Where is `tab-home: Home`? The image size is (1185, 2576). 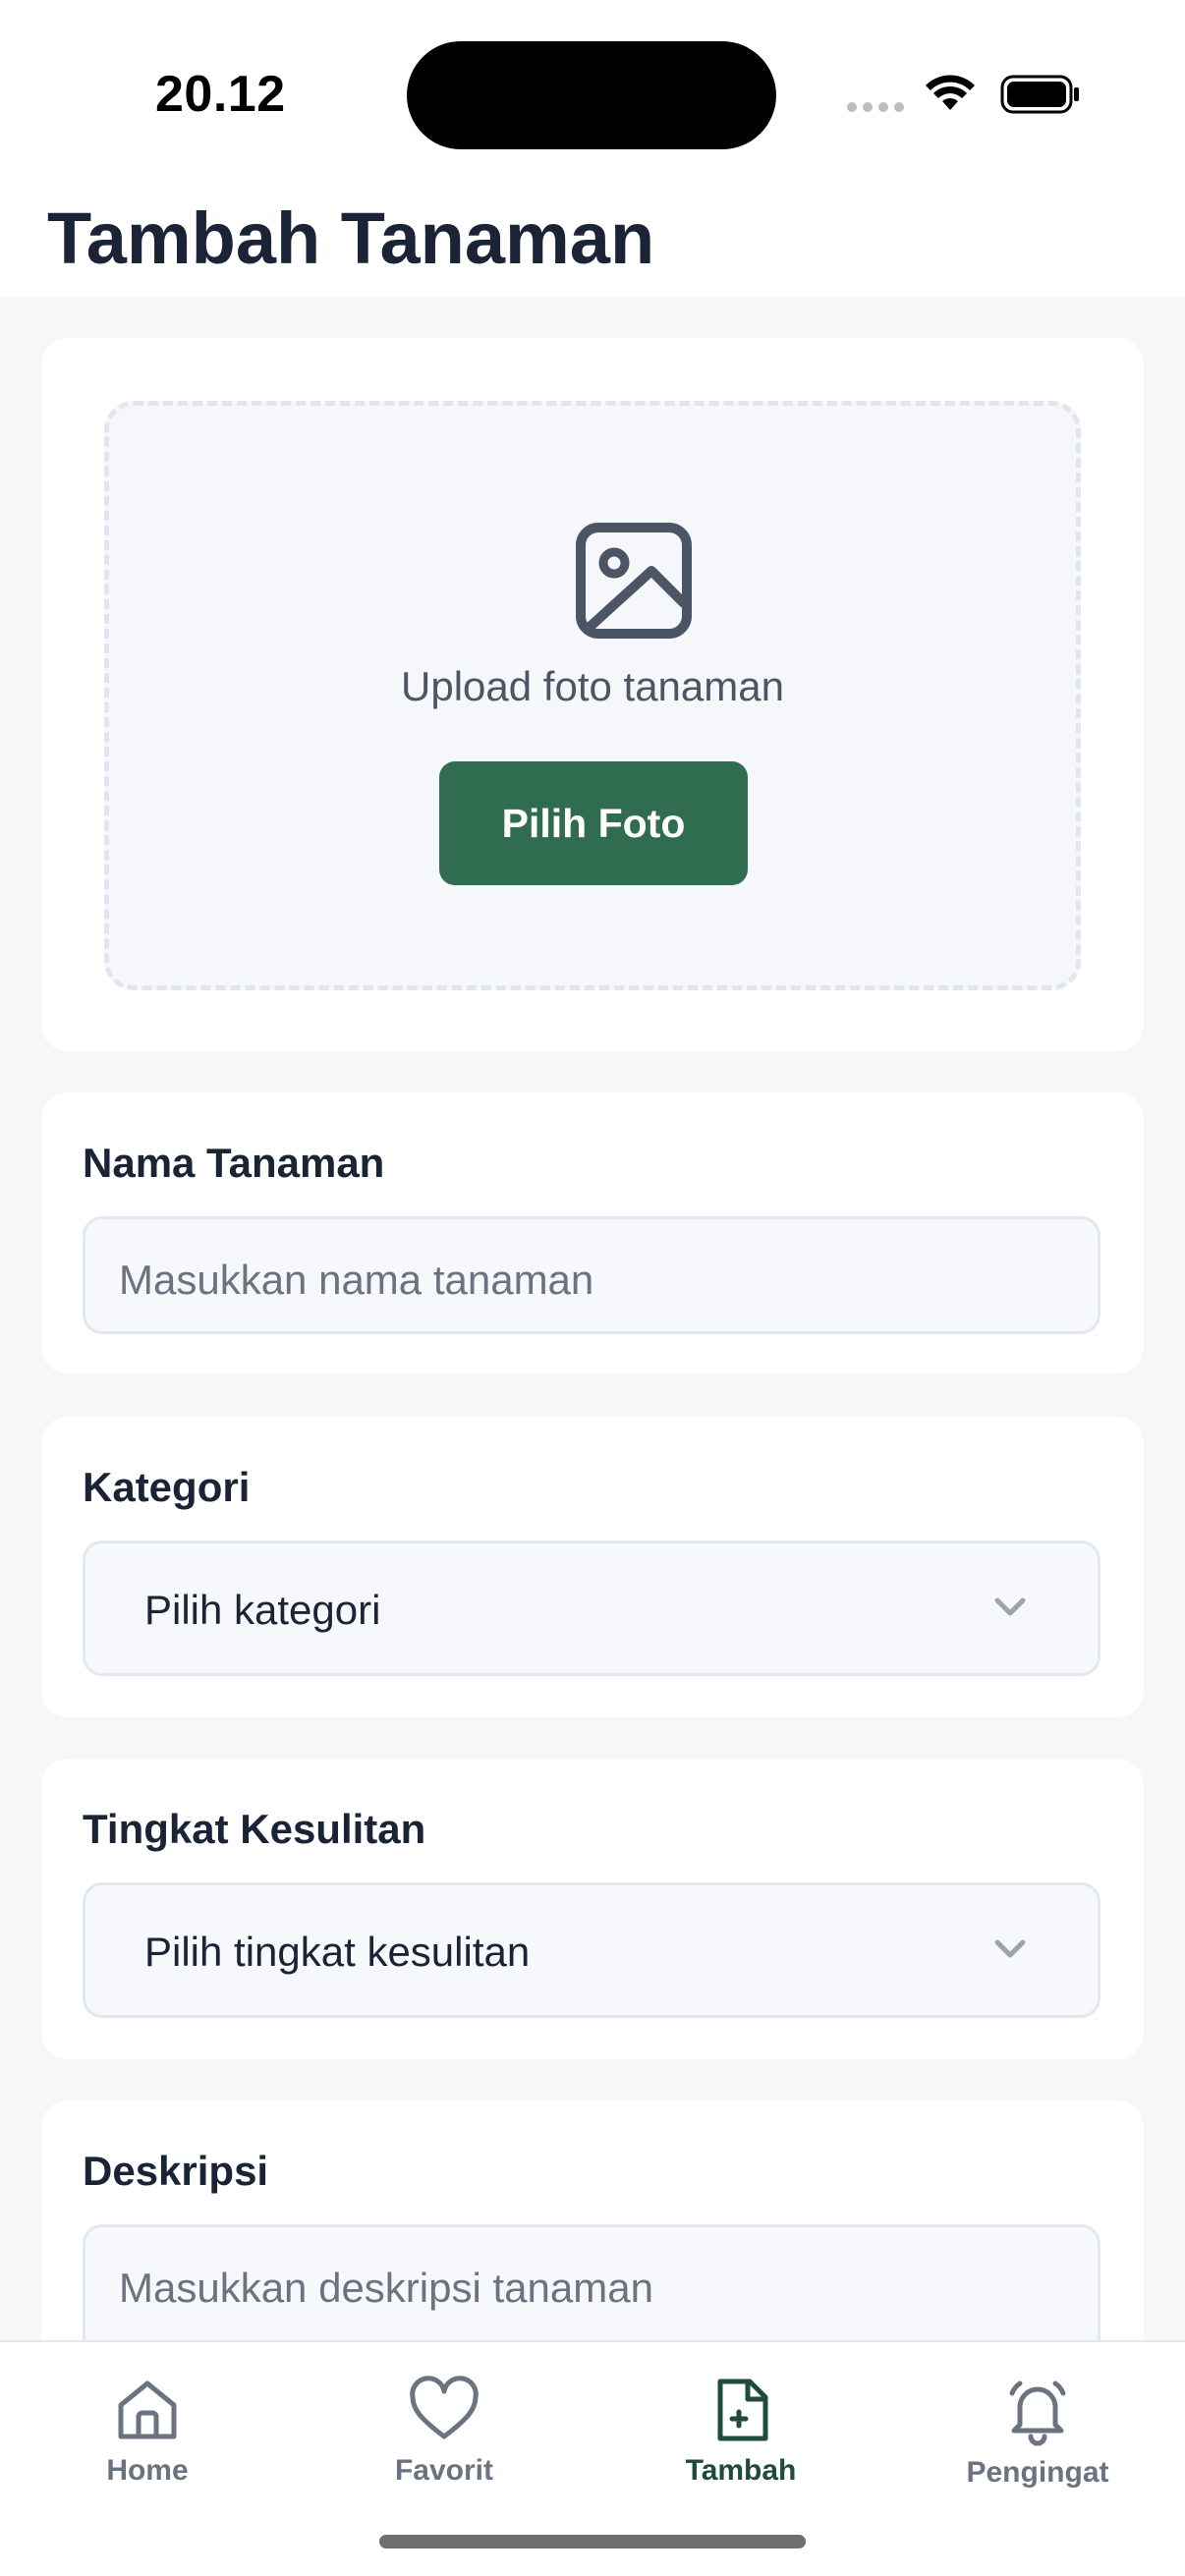
tab-home: Home is located at coordinates (148, 2449).